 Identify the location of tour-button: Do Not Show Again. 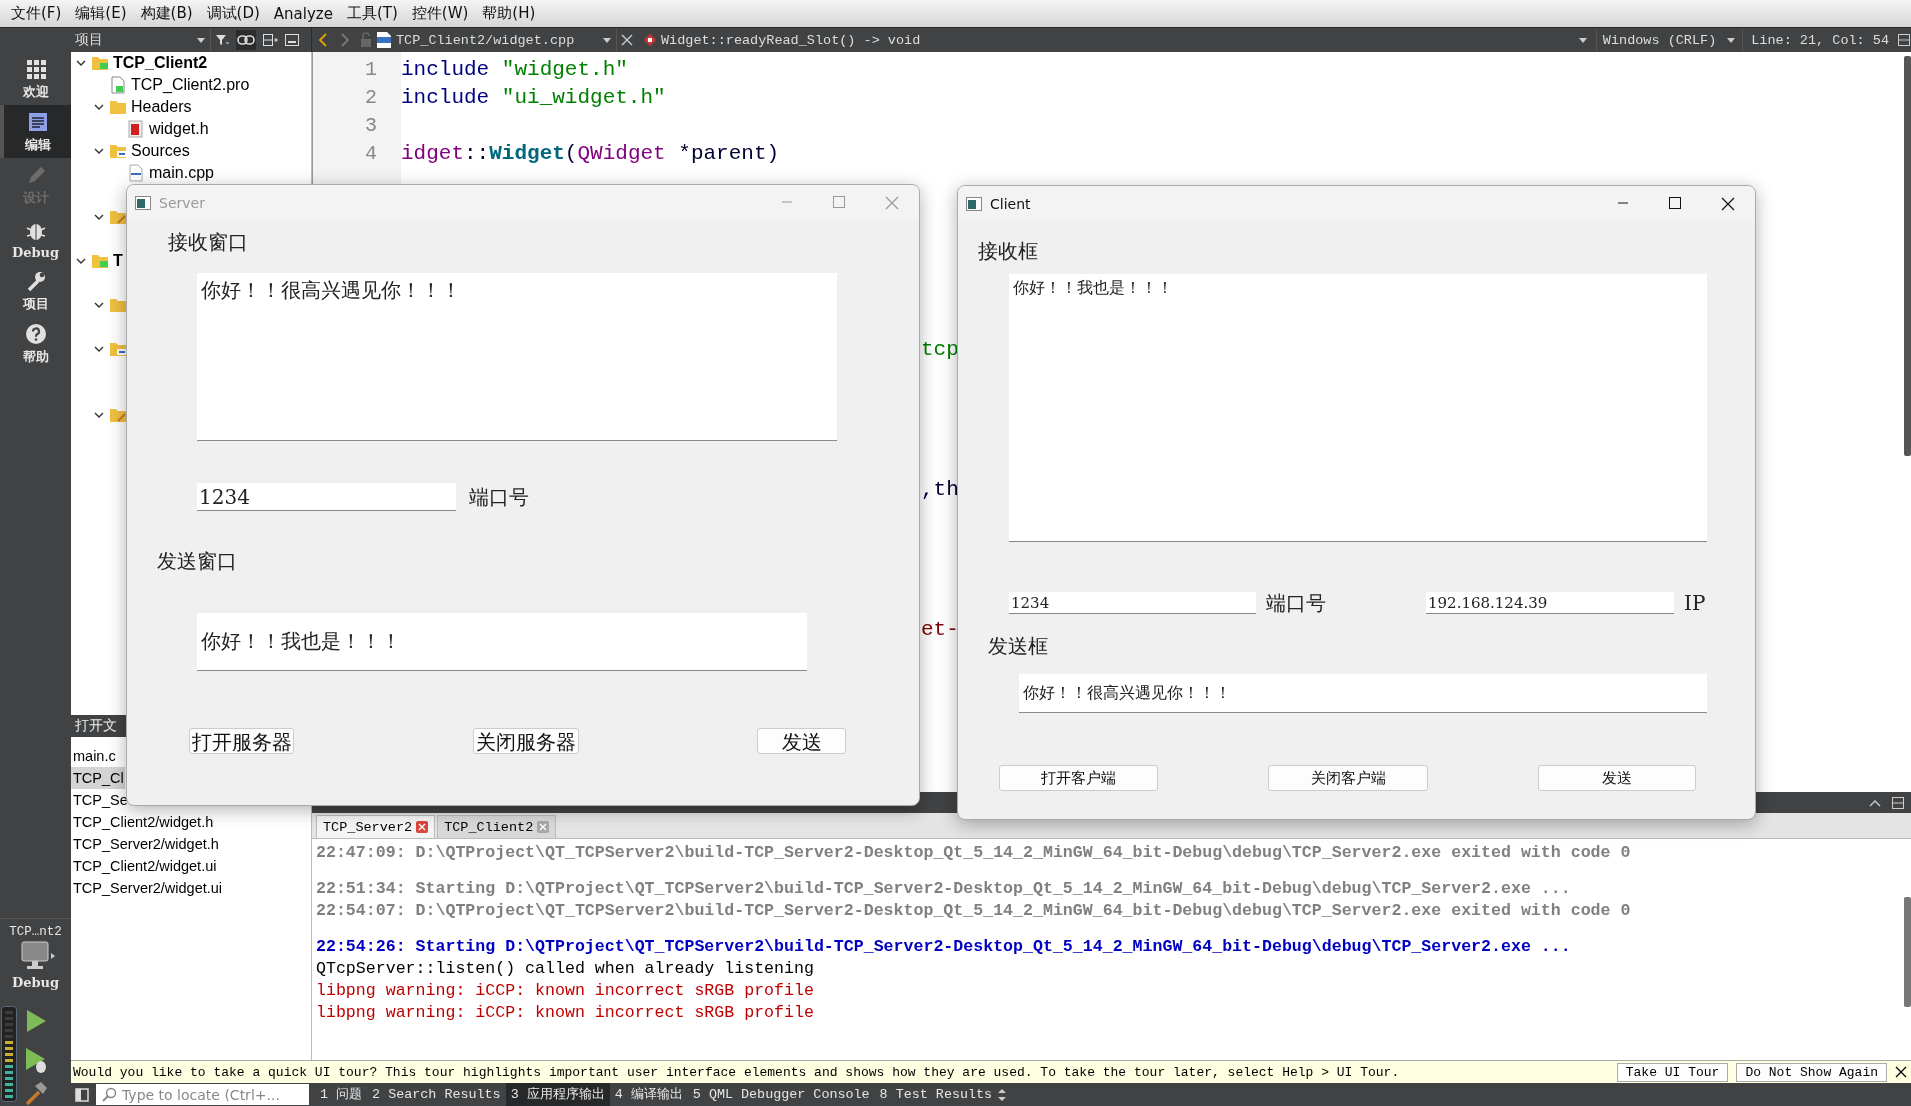
(1811, 1072).